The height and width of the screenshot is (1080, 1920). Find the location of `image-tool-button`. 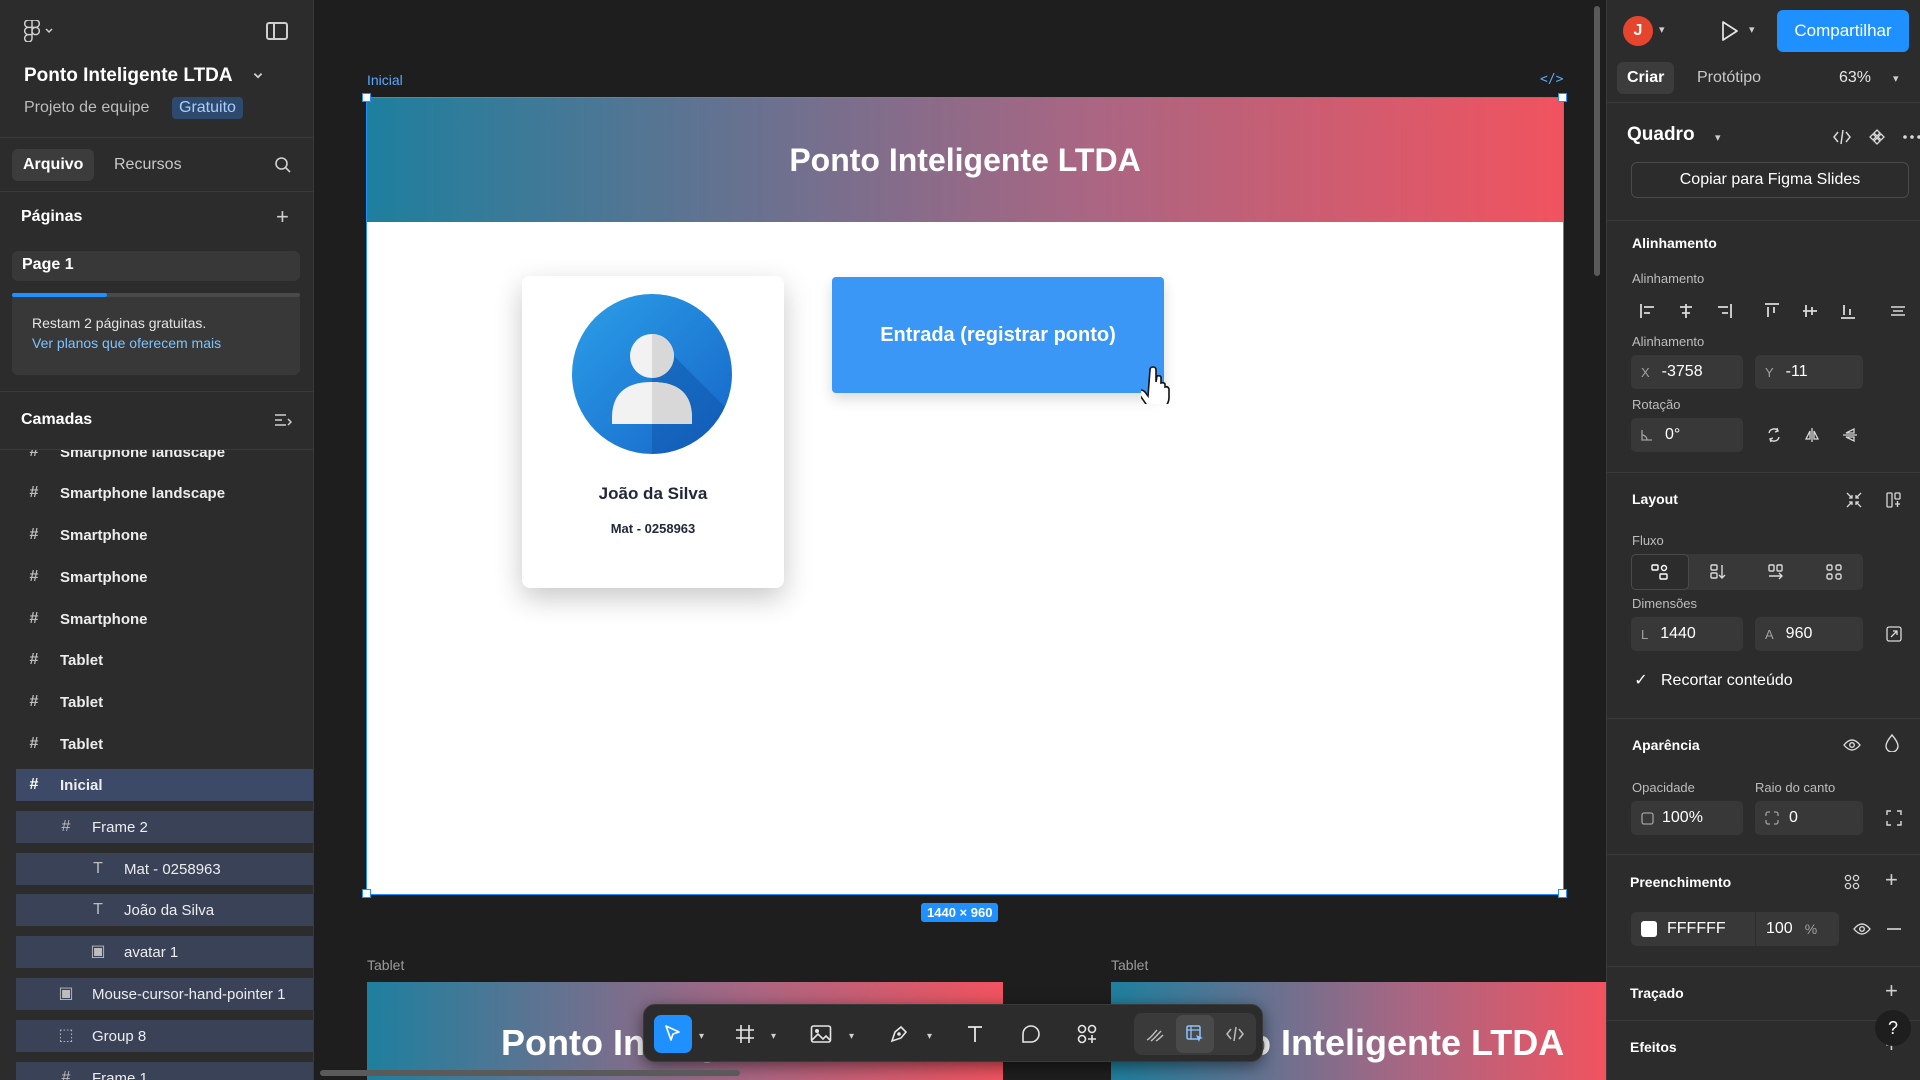

image-tool-button is located at coordinates (821, 1034).